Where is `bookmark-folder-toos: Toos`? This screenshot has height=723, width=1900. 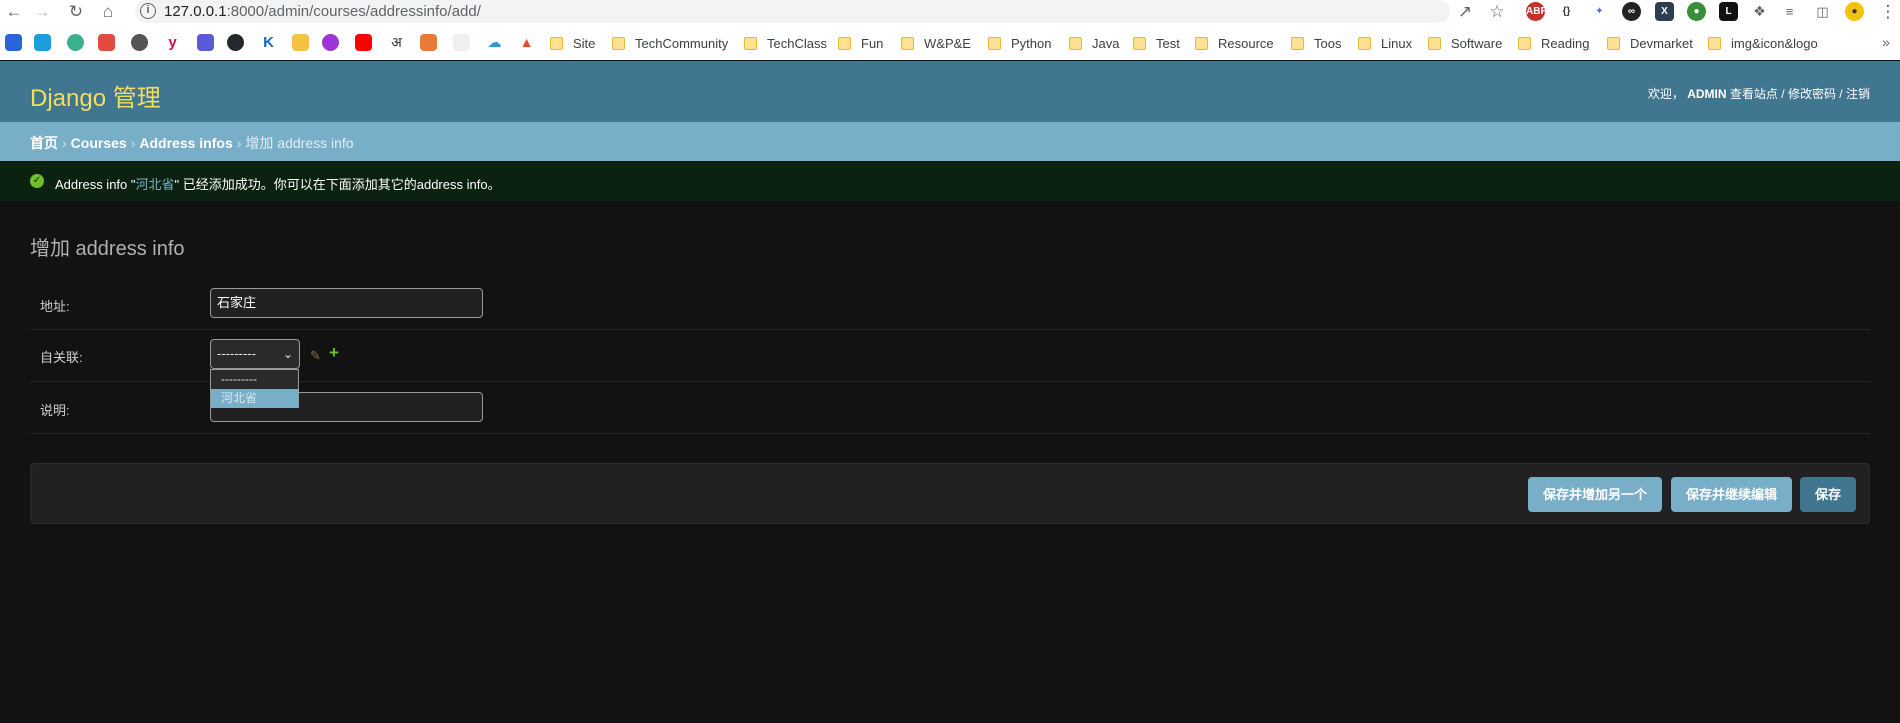 bookmark-folder-toos: Toos is located at coordinates (1316, 44).